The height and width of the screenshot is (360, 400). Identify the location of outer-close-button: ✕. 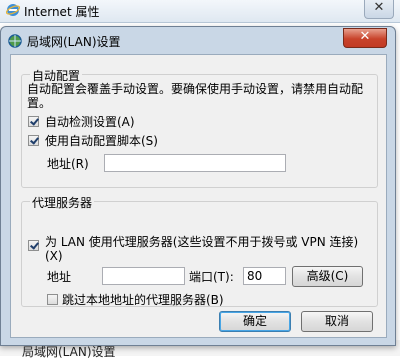
(379, 9).